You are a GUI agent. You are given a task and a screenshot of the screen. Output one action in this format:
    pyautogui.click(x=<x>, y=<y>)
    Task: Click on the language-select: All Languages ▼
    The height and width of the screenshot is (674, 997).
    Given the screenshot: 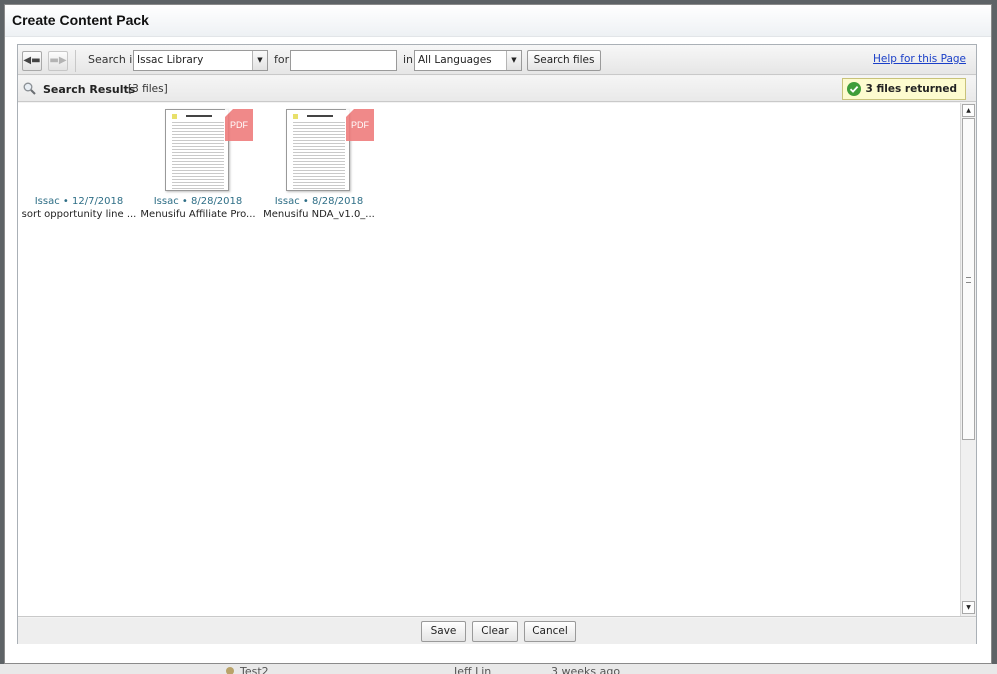 What is the action you would take?
    pyautogui.click(x=468, y=60)
    